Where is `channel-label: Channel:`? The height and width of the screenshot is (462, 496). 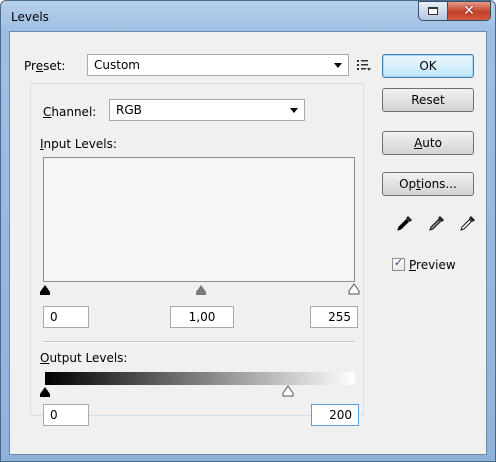
channel-label: Channel: is located at coordinates (70, 112).